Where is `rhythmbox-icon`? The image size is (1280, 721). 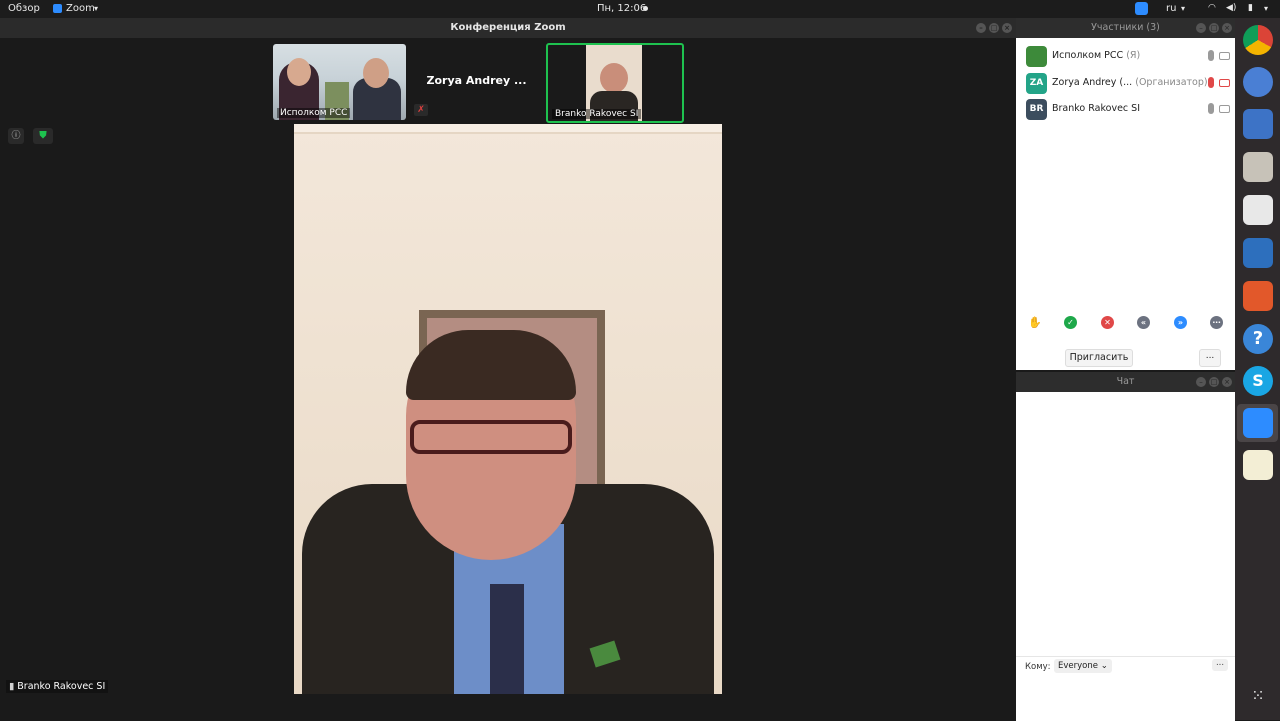
rhythmbox-icon is located at coordinates (1258, 210).